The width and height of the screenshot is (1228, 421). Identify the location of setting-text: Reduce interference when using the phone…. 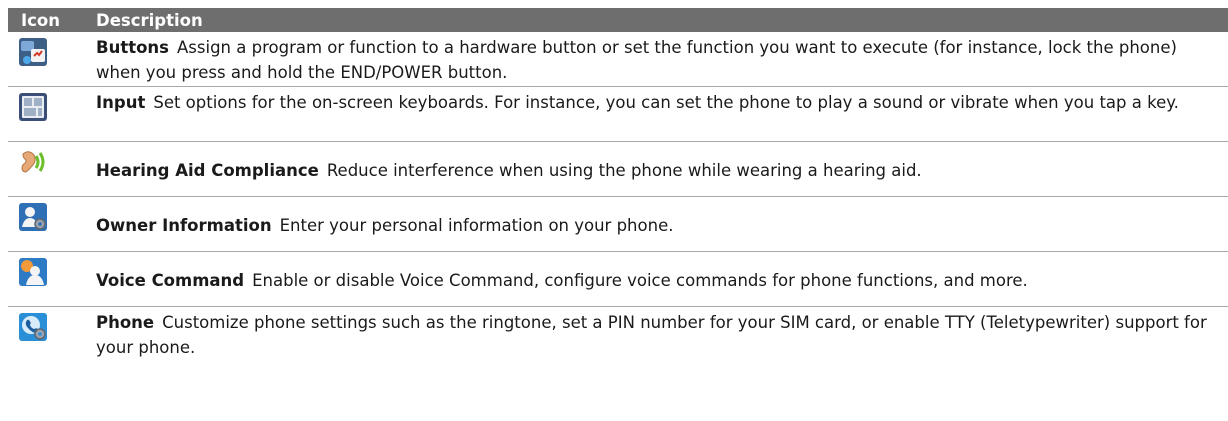
(624, 170).